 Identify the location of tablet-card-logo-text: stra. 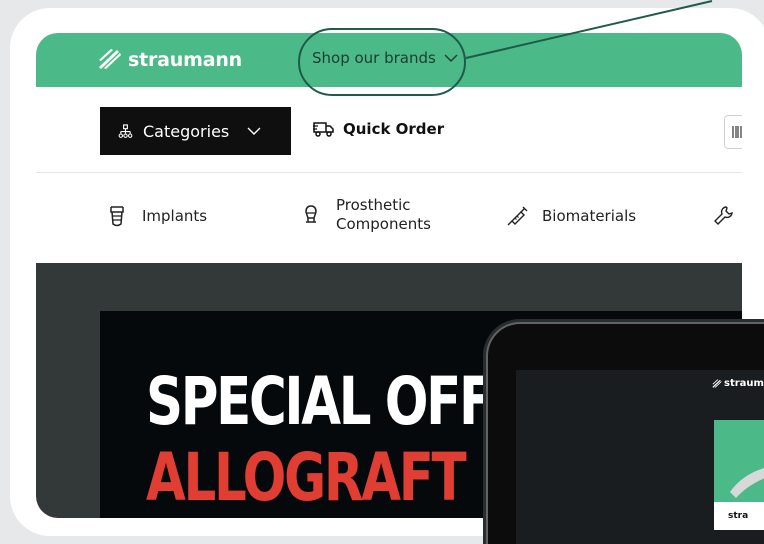
(738, 516).